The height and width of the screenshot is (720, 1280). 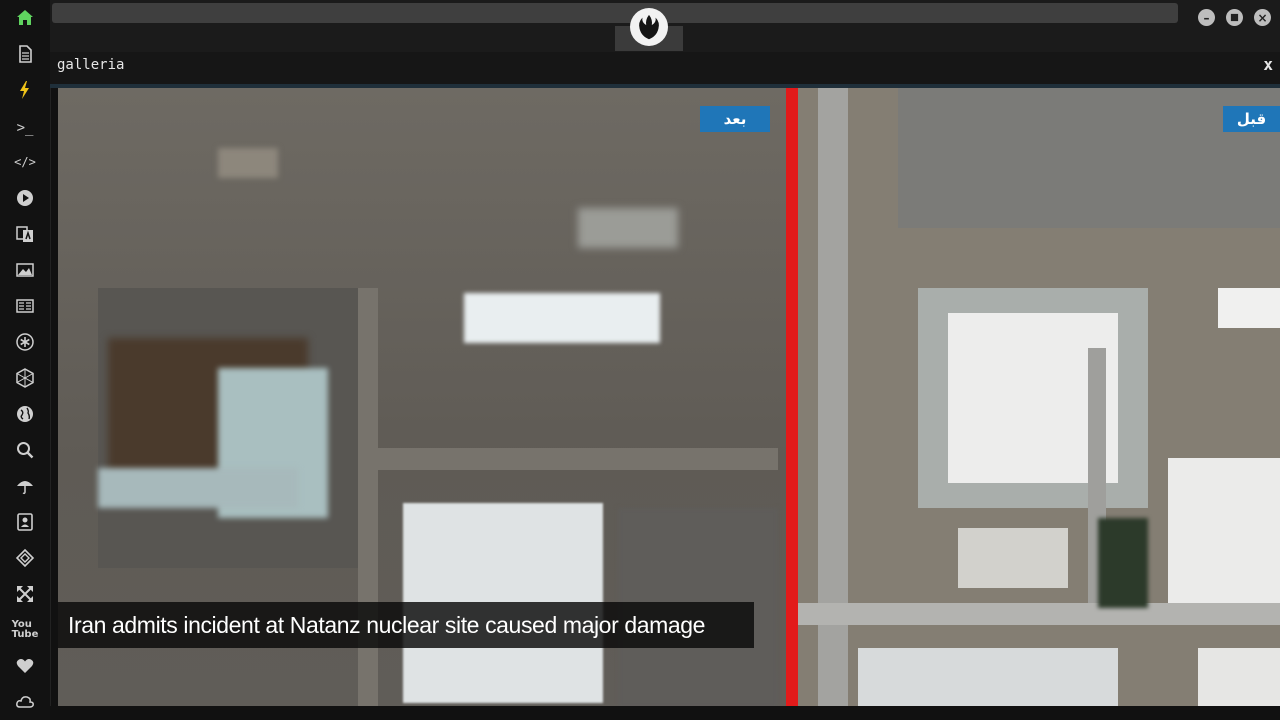 What do you see at coordinates (25, 666) in the screenshot?
I see `heart-icon` at bounding box center [25, 666].